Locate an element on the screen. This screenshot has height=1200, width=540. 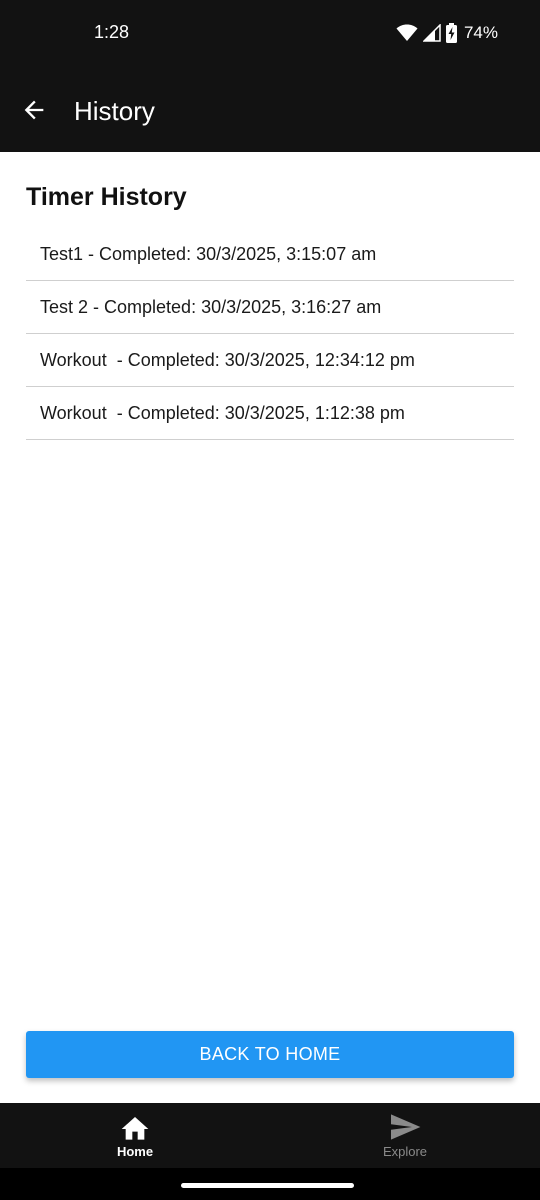
status-time: 1:28 is located at coordinates (112, 32).